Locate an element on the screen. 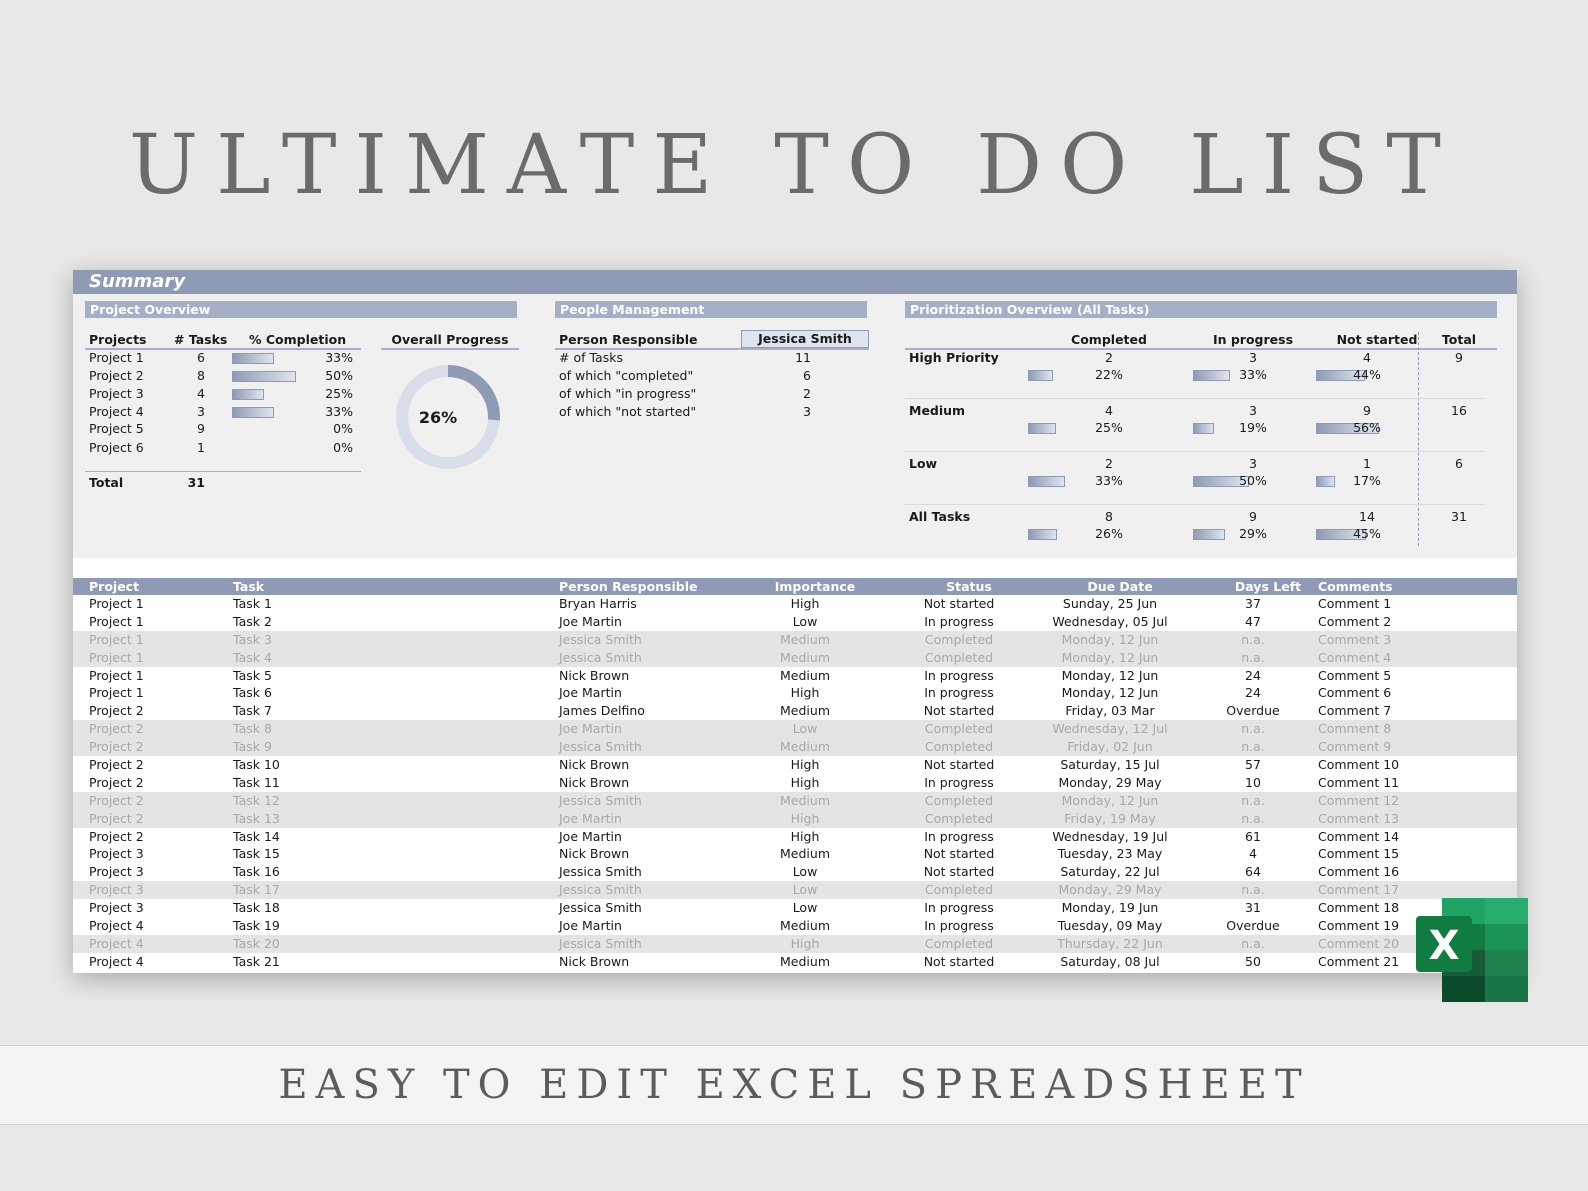 The image size is (1588, 1191). cell-comment: Comment 1 is located at coordinates (1354, 603).